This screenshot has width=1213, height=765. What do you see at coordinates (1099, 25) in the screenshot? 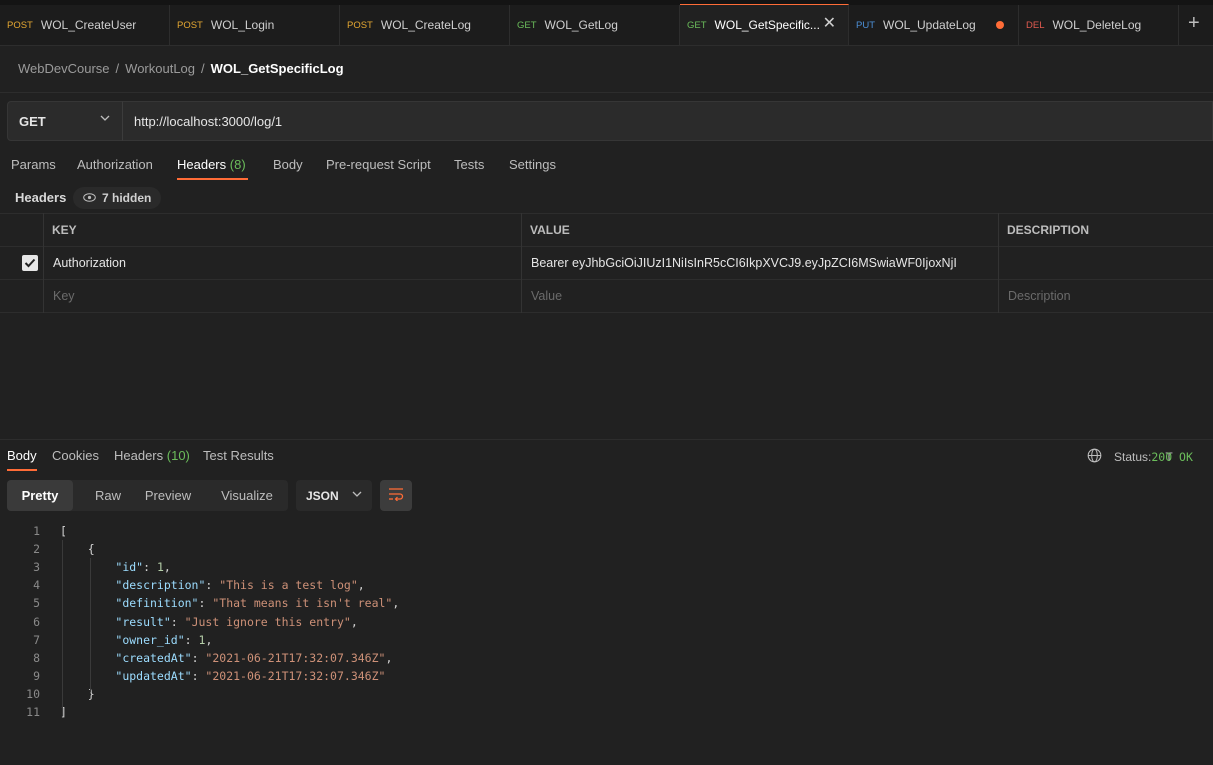
I see `tab-wol-deletelog: DEL WOL_DeleteLog` at bounding box center [1099, 25].